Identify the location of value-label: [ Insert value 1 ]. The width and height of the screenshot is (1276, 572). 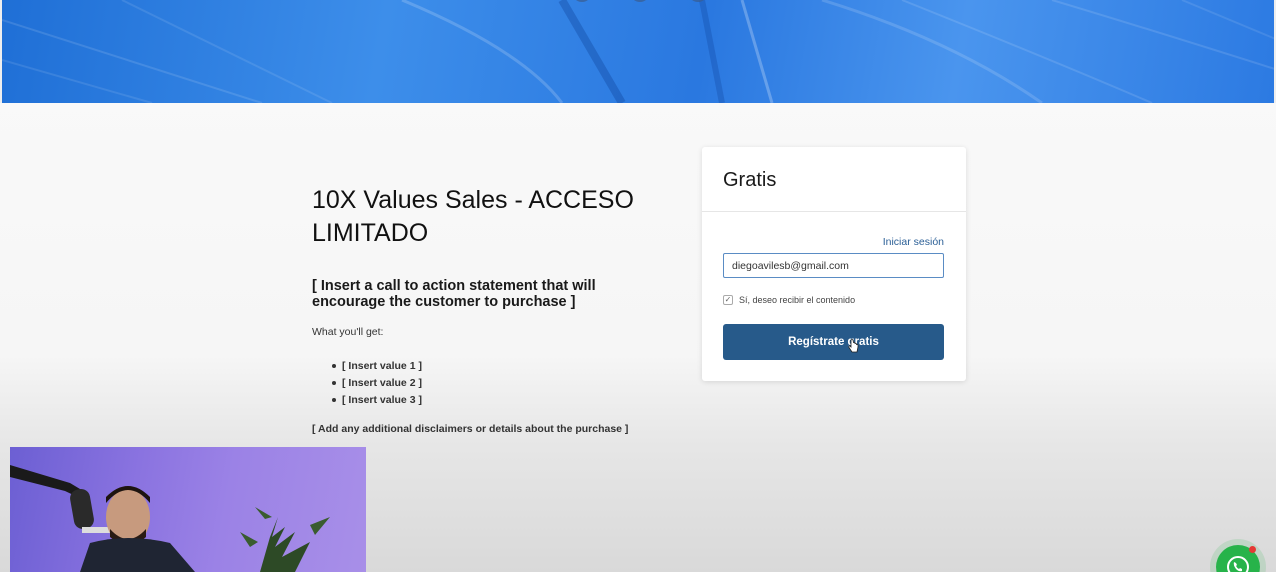
(382, 365).